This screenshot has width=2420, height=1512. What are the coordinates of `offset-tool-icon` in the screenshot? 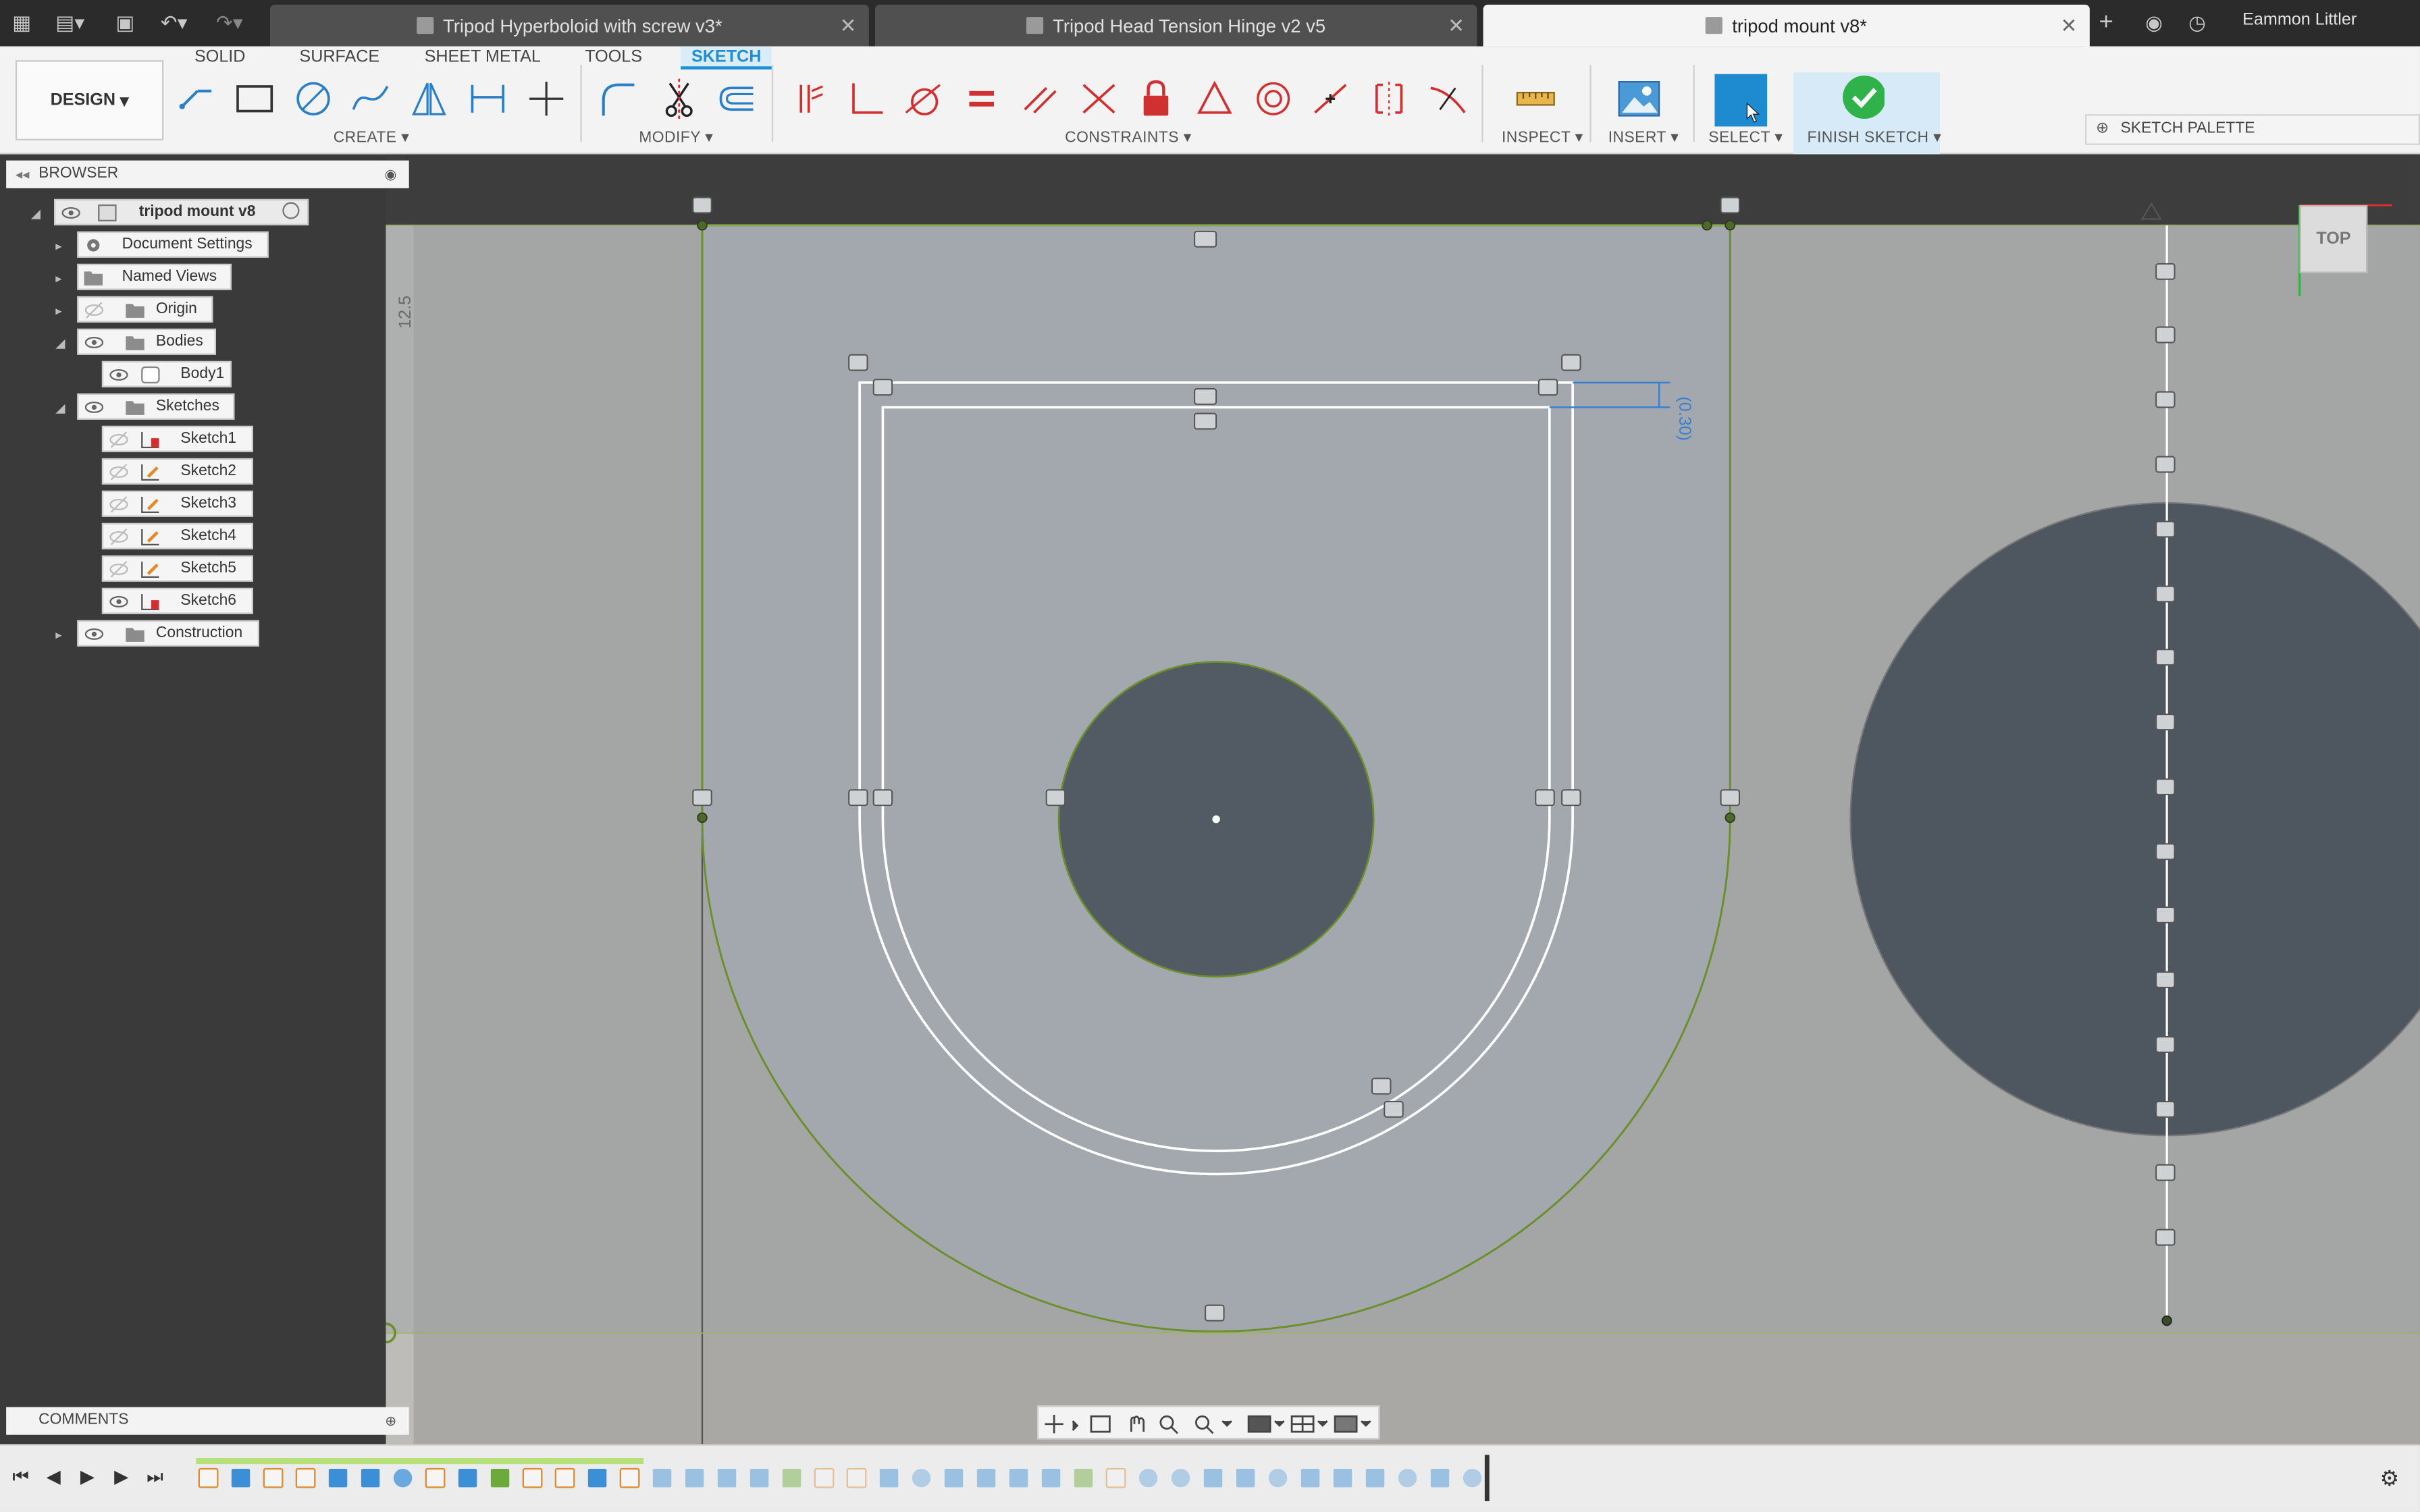 It's located at (736, 98).